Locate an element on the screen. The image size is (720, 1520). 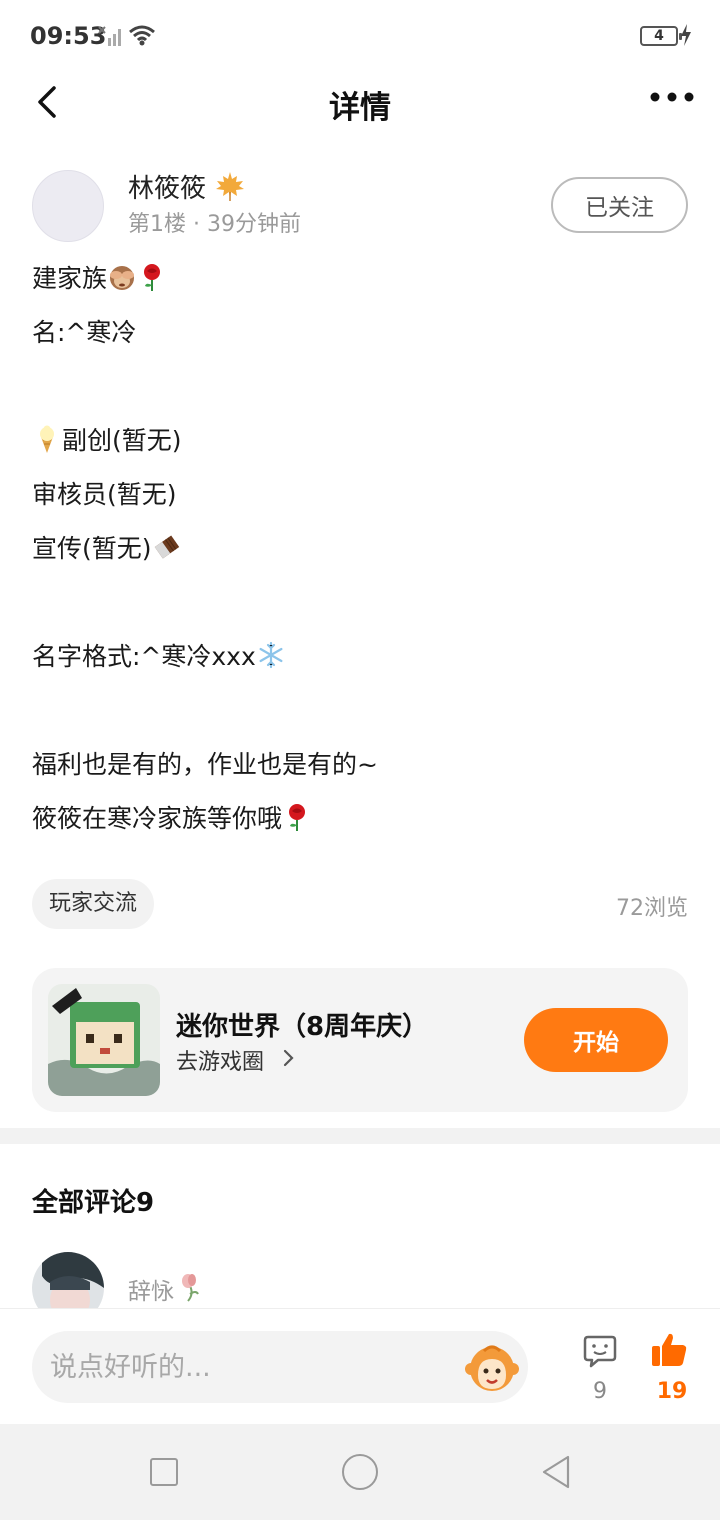
status-time: 09:53 is located at coordinates (68, 36).